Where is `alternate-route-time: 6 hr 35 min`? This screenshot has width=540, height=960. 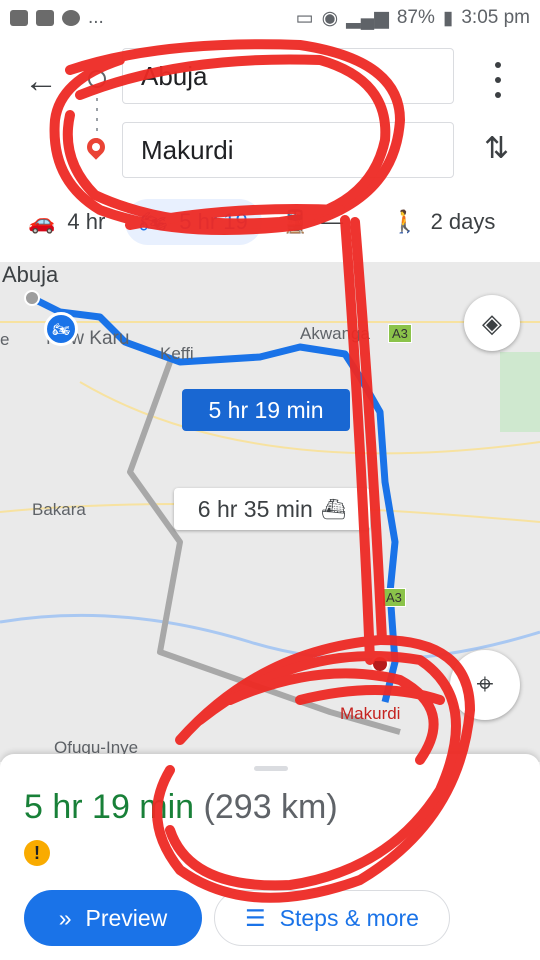
alternate-route-time: 6 hr 35 min is located at coordinates (255, 508).